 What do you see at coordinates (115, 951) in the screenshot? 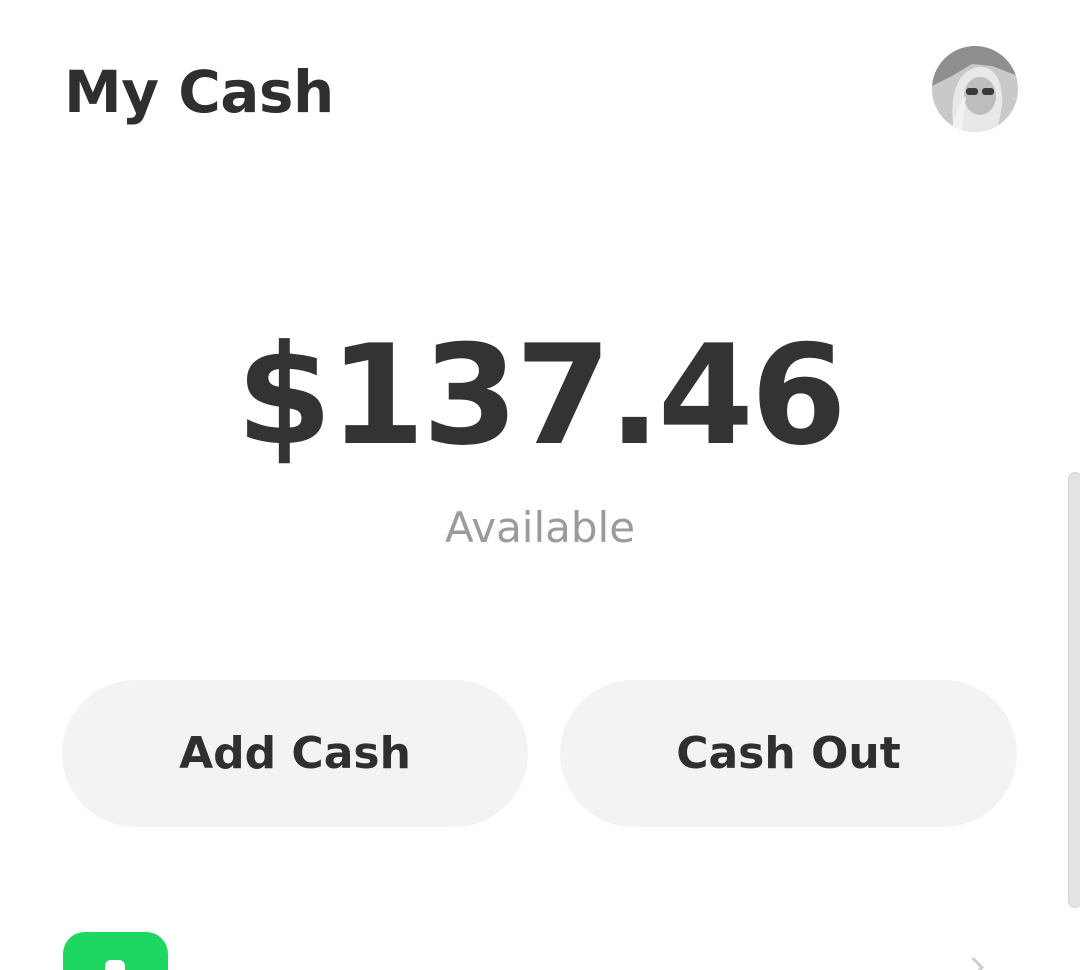
I see `cash-app-icon` at bounding box center [115, 951].